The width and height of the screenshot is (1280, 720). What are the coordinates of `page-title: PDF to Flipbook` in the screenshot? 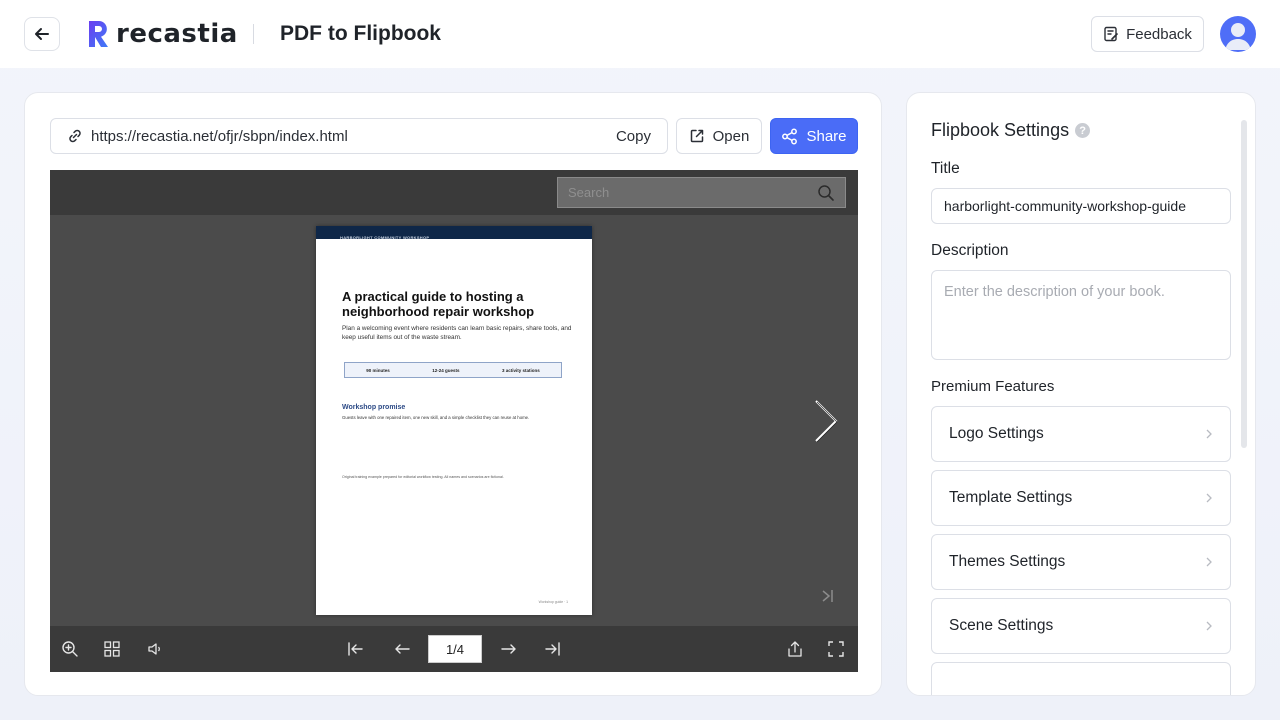 It's located at (360, 33).